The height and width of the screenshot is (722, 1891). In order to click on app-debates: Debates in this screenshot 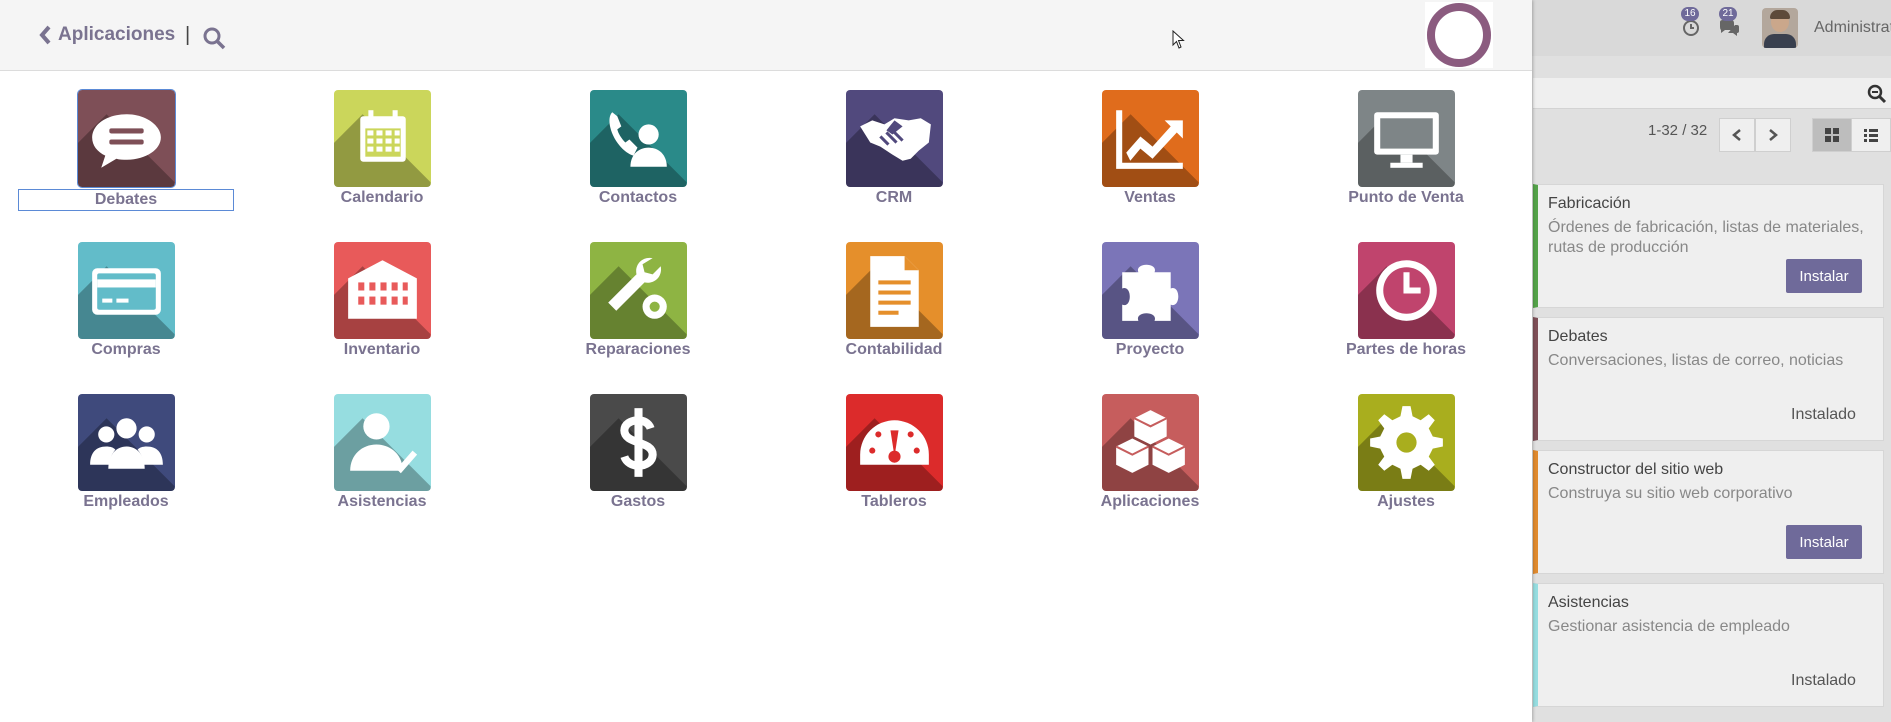, I will do `click(126, 150)`.